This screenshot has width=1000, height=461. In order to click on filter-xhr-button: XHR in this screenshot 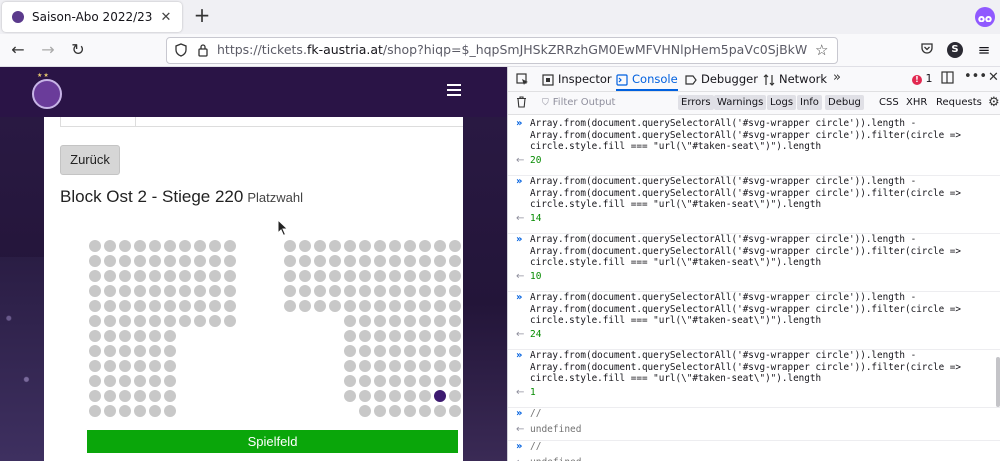, I will do `click(916, 102)`.